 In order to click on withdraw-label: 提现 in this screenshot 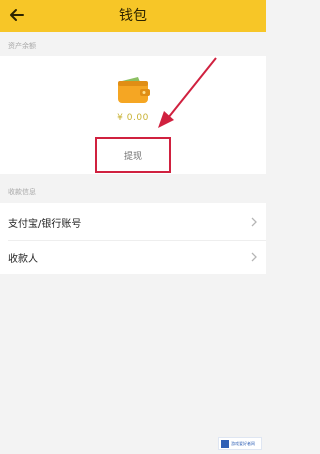, I will do `click(132, 156)`.